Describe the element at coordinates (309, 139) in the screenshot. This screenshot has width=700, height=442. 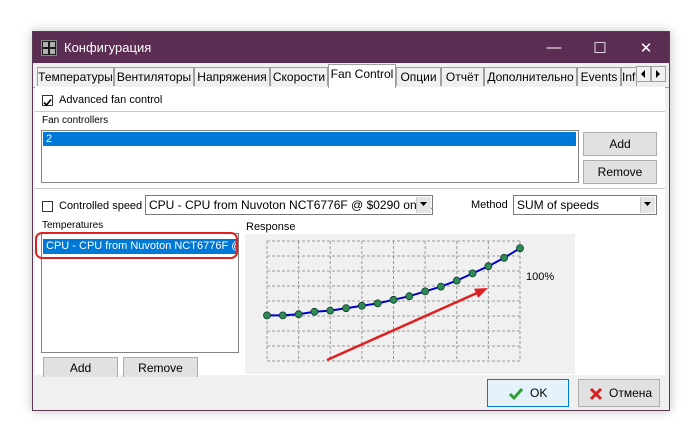
I see `list-item: 2` at that location.